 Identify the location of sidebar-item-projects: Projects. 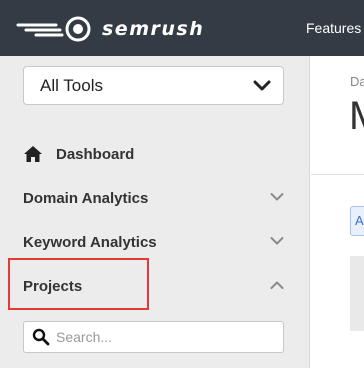
(155, 286).